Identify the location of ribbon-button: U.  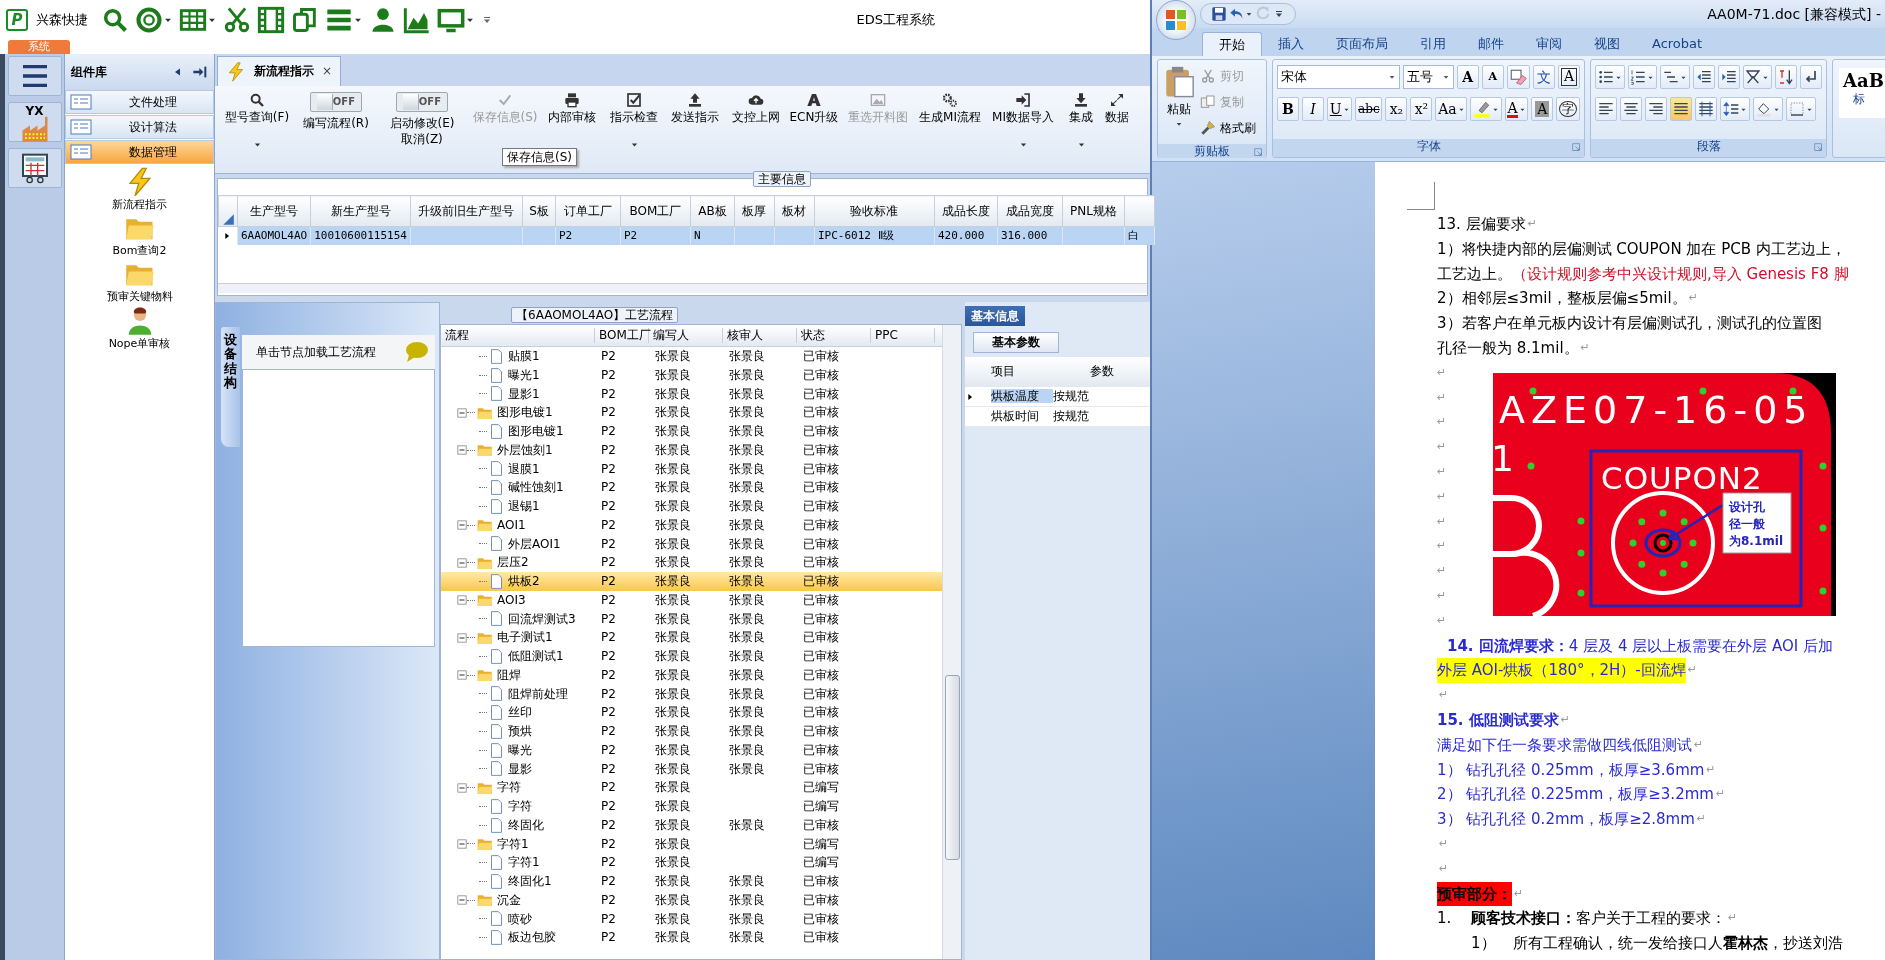
(1340, 109).